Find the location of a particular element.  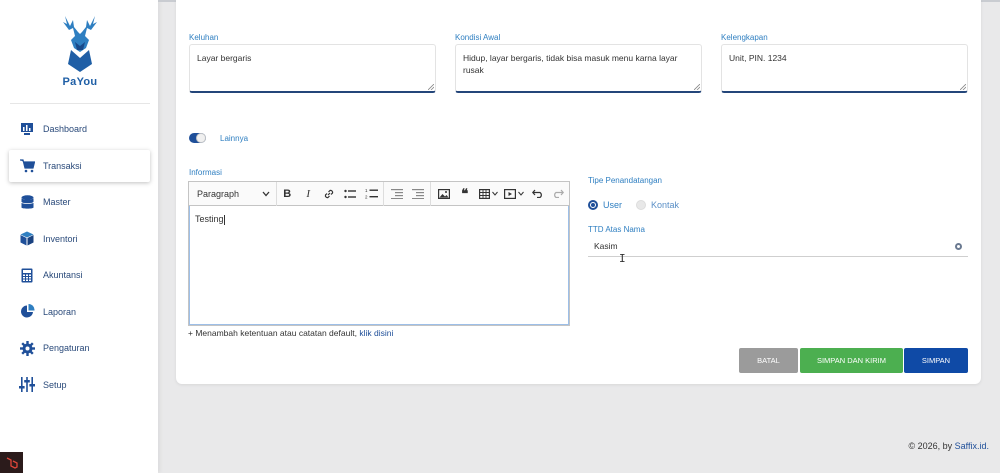

blockquote-icon: ❝ is located at coordinates (464, 194).